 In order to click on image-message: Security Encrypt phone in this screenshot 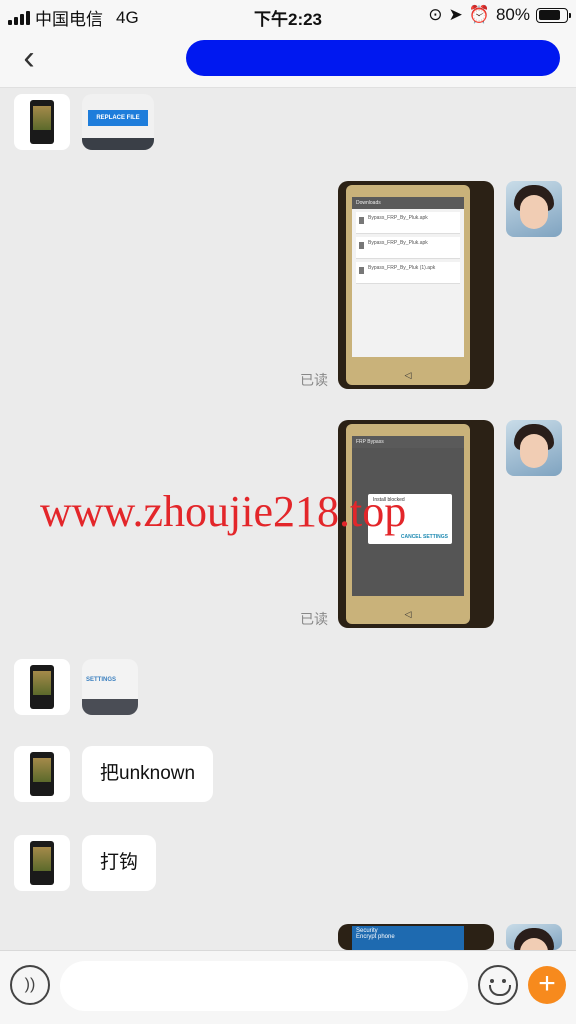, I will do `click(416, 937)`.